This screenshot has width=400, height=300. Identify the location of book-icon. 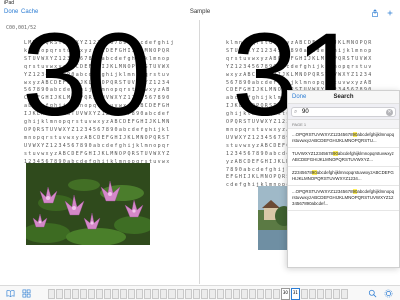
(10, 293).